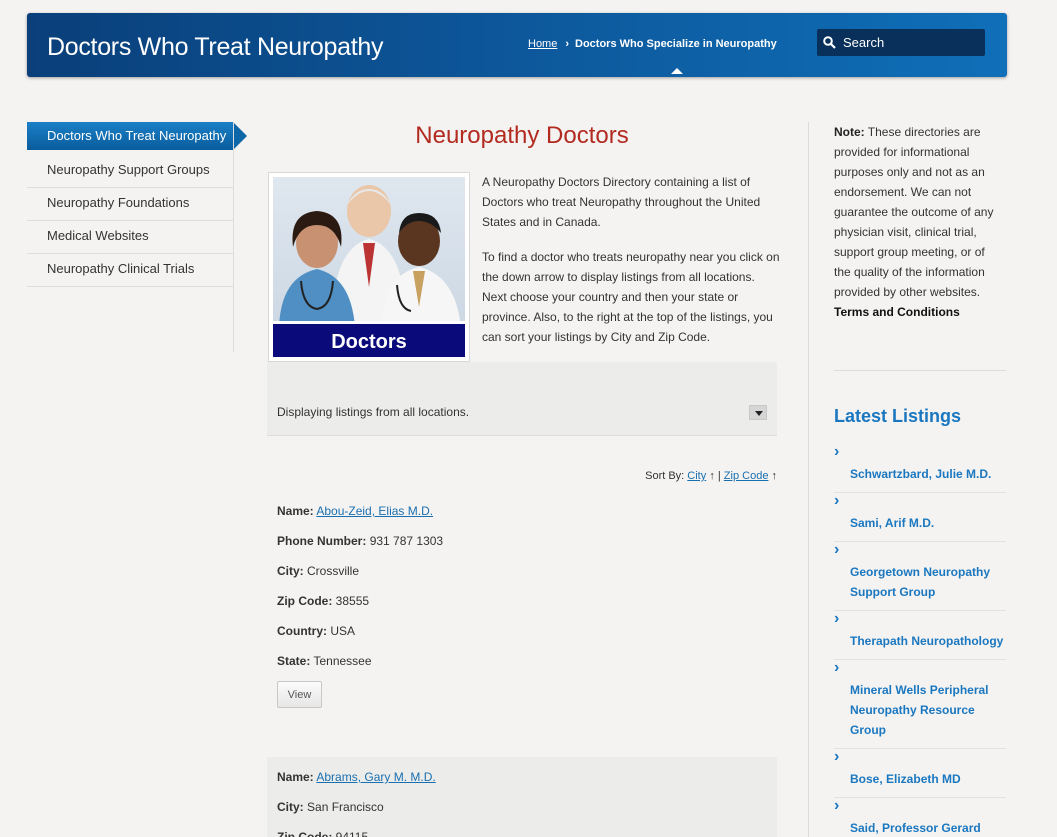  I want to click on sort-controls: Sort By: City ↑ | Zip Code ↑, so click(711, 476).